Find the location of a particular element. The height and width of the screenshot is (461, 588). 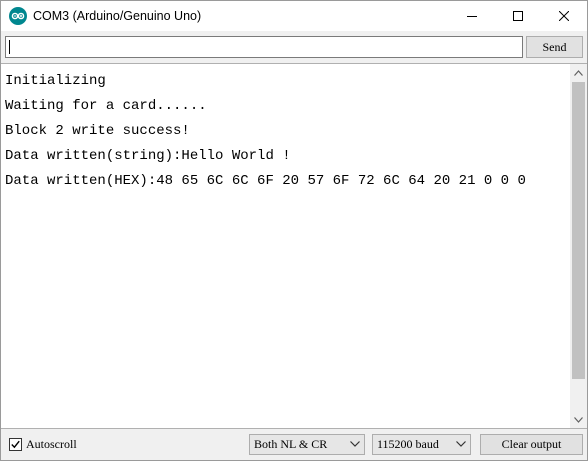

scroll-down-button is located at coordinates (578, 419).